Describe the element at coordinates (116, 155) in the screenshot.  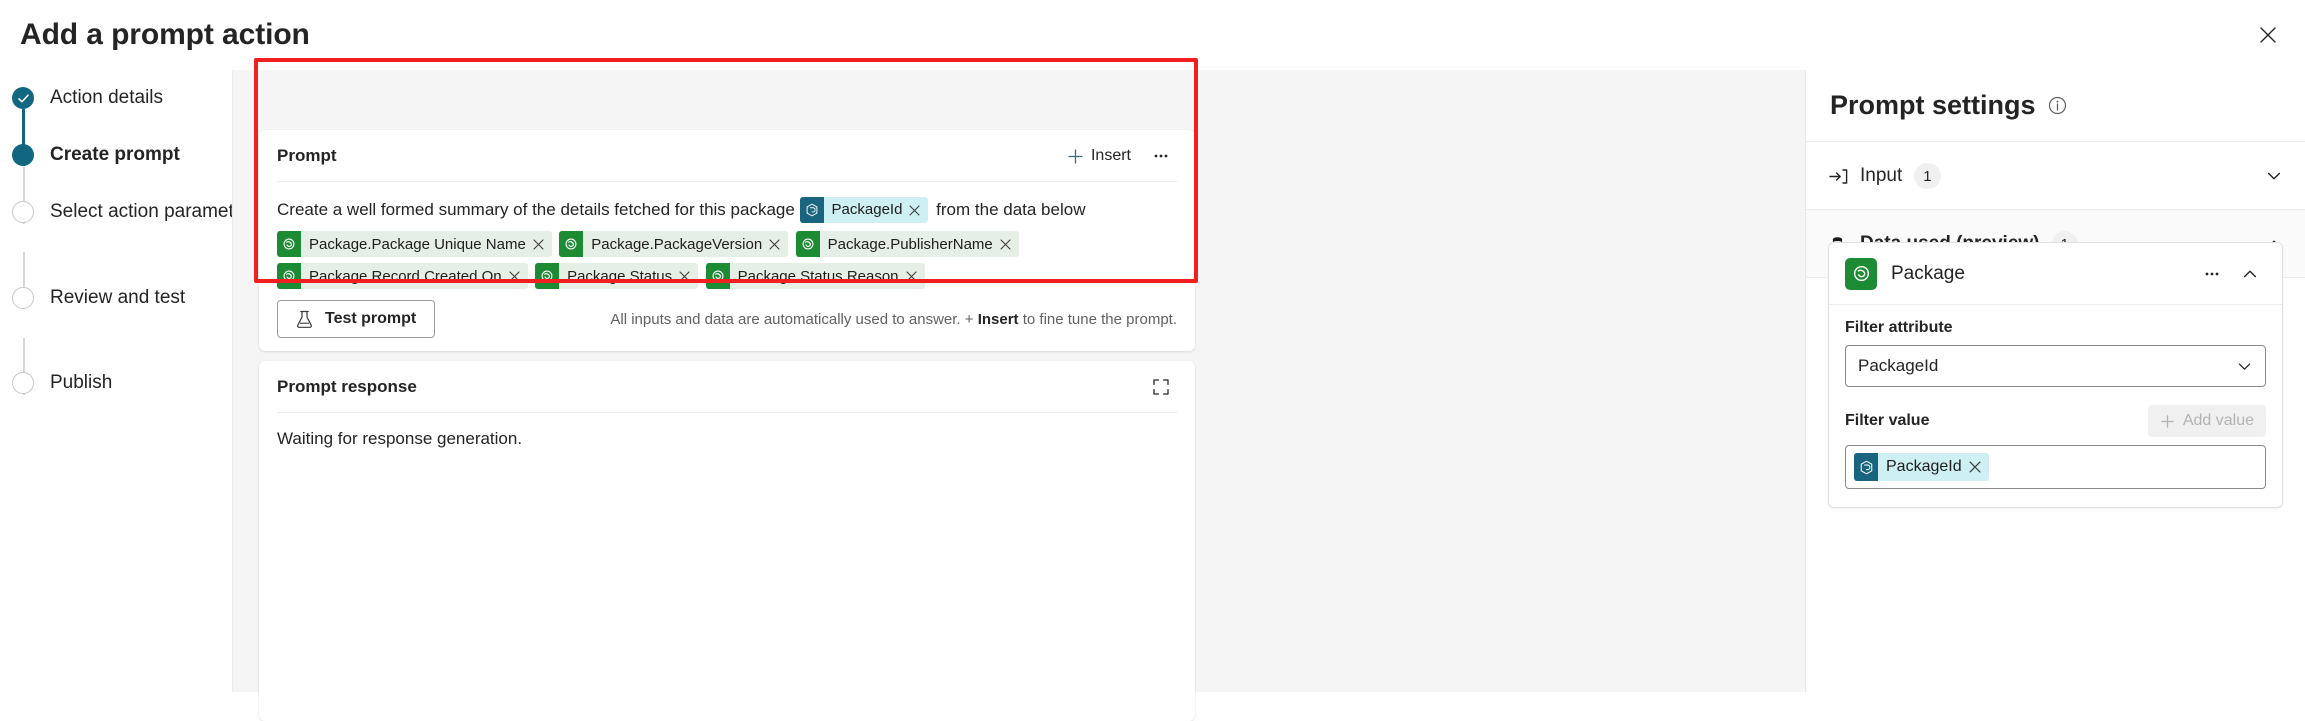
I see `sidebar-item-create-prompt: Create prompt` at that location.